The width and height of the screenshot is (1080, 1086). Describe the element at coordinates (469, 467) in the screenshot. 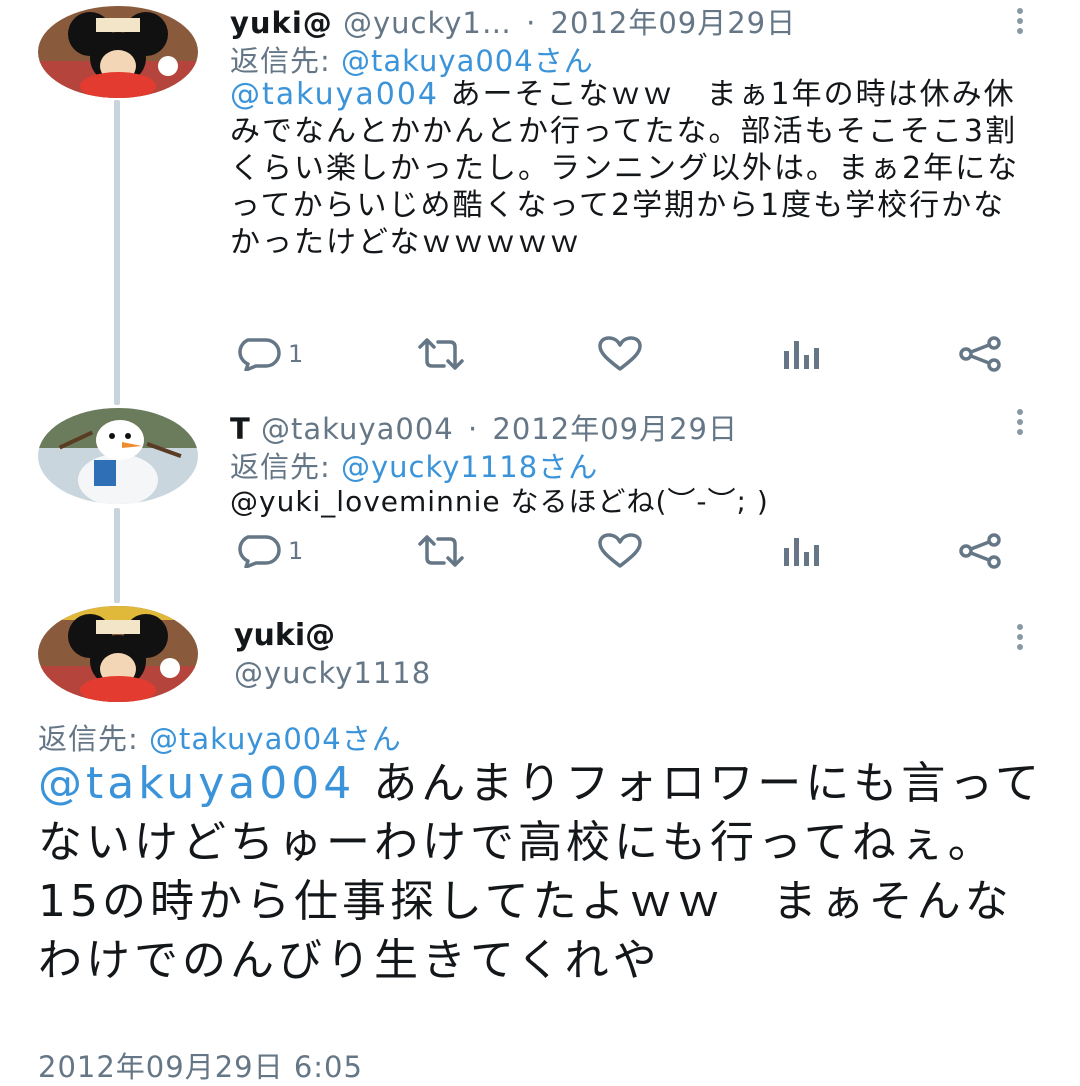

I see `reply-target-link: @yucky1118さん` at that location.